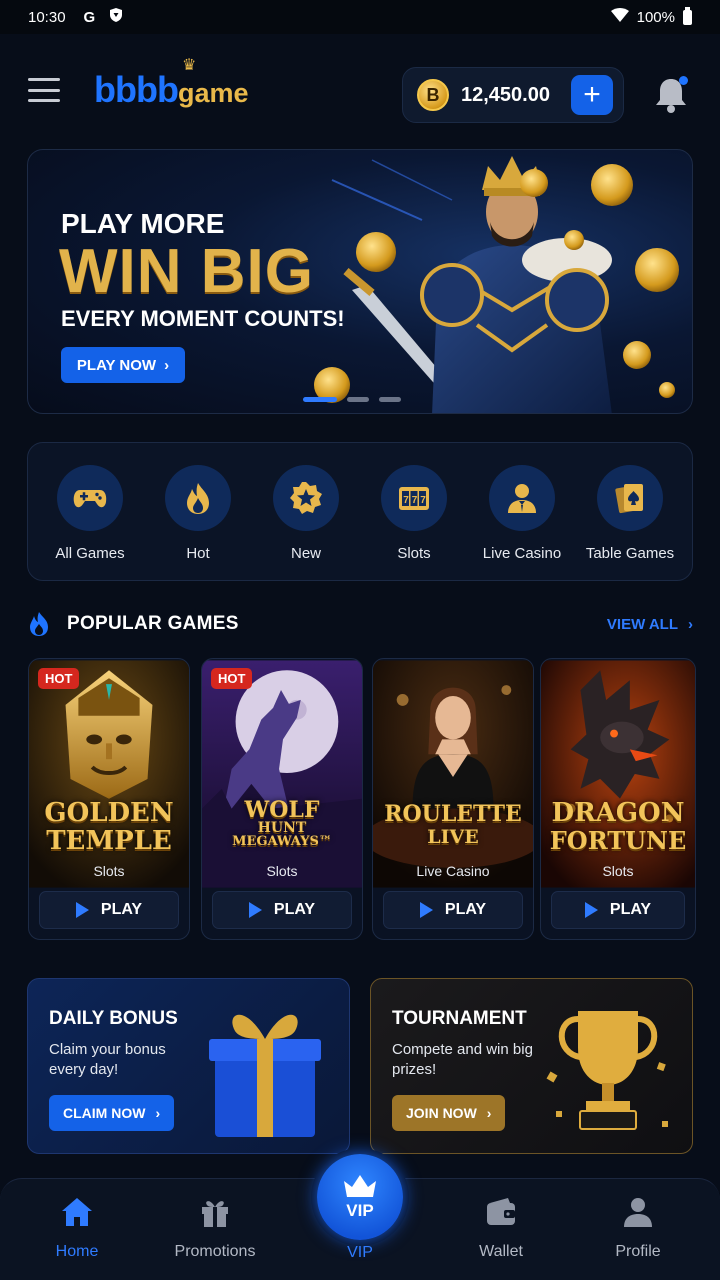 This screenshot has height=1280, width=720. What do you see at coordinates (618, 813) in the screenshot?
I see `game-title-line-1: DRAGON` at bounding box center [618, 813].